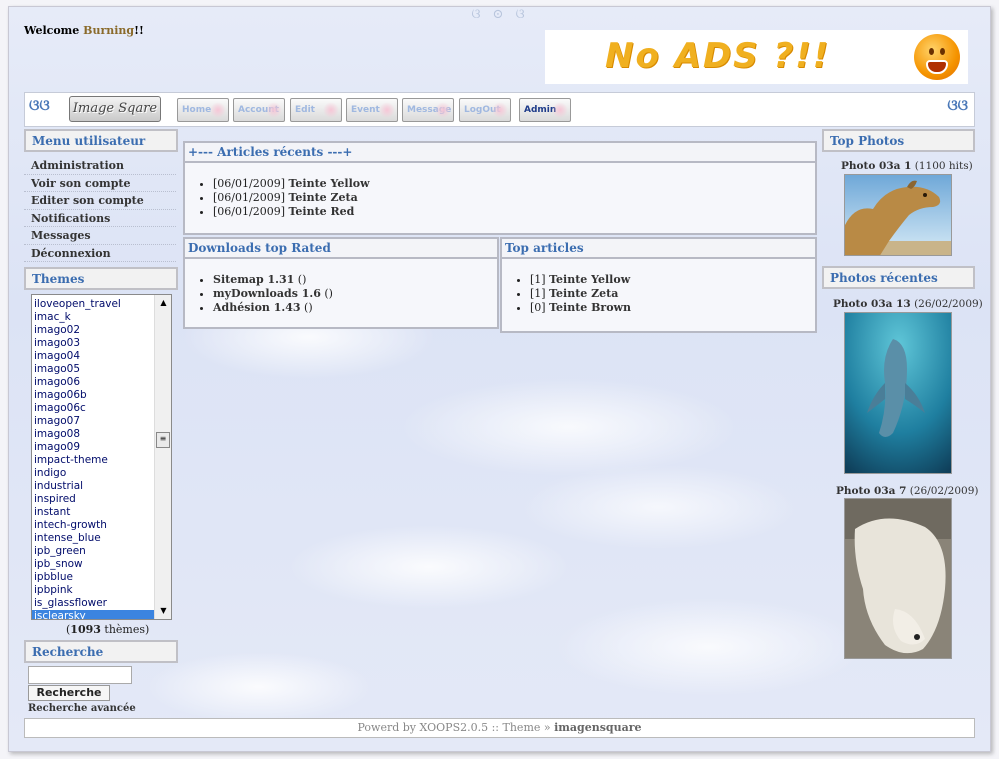 This screenshot has width=999, height=759. Describe the element at coordinates (93, 434) in the screenshot. I see `theme-option: imago08` at that location.